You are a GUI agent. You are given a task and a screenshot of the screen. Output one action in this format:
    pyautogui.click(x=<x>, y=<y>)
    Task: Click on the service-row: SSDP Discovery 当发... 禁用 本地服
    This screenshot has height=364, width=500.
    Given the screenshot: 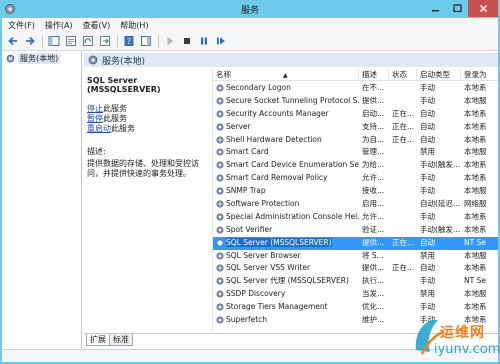 What is the action you would take?
    pyautogui.click(x=355, y=294)
    